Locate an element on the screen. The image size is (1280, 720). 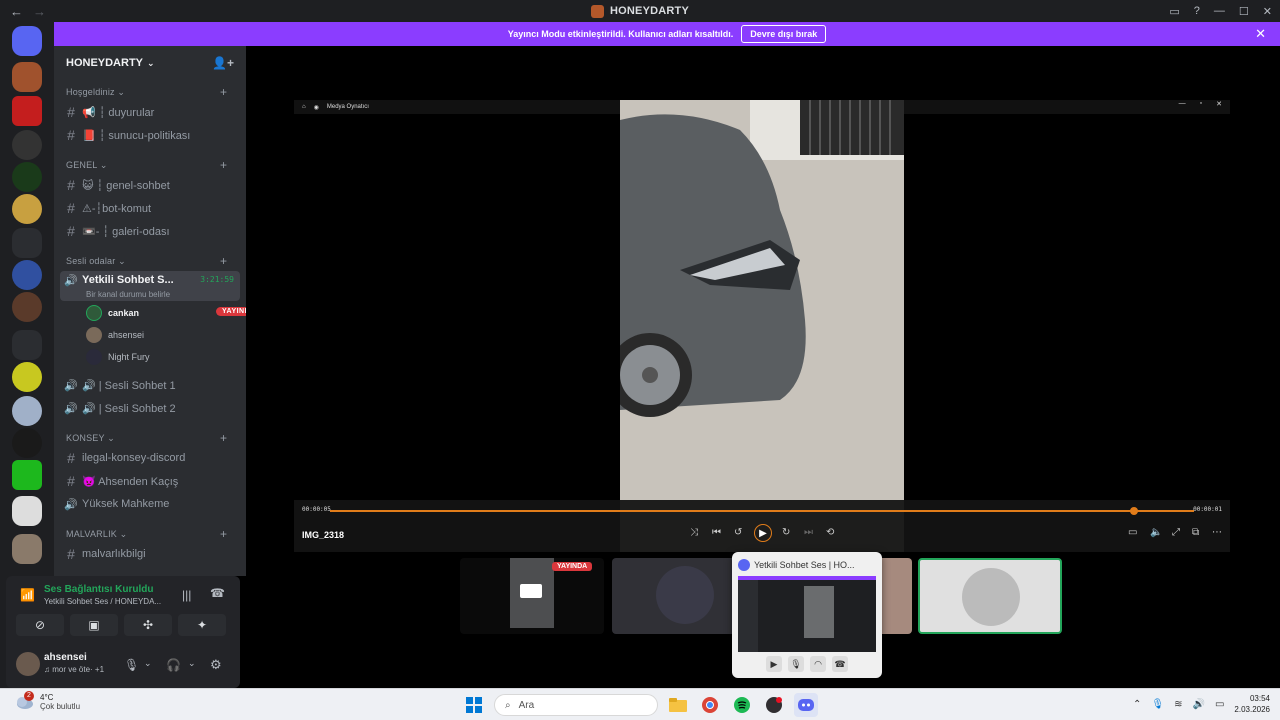
rewind-icon: ↺ is located at coordinates (738, 532).